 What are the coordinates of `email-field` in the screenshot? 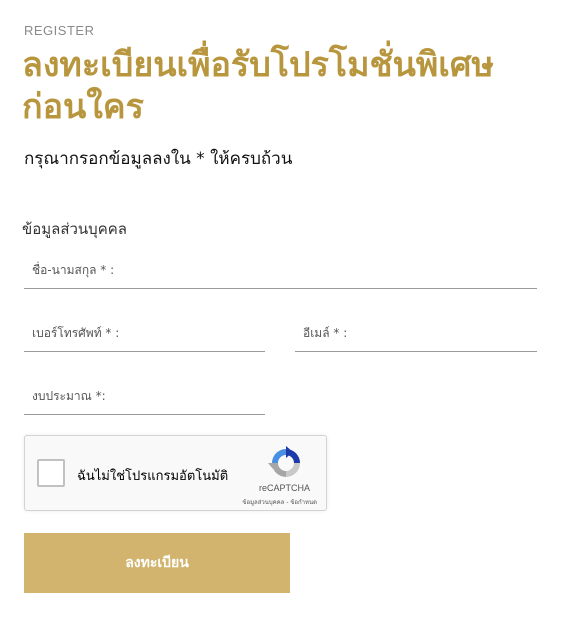 It's located at (416, 333).